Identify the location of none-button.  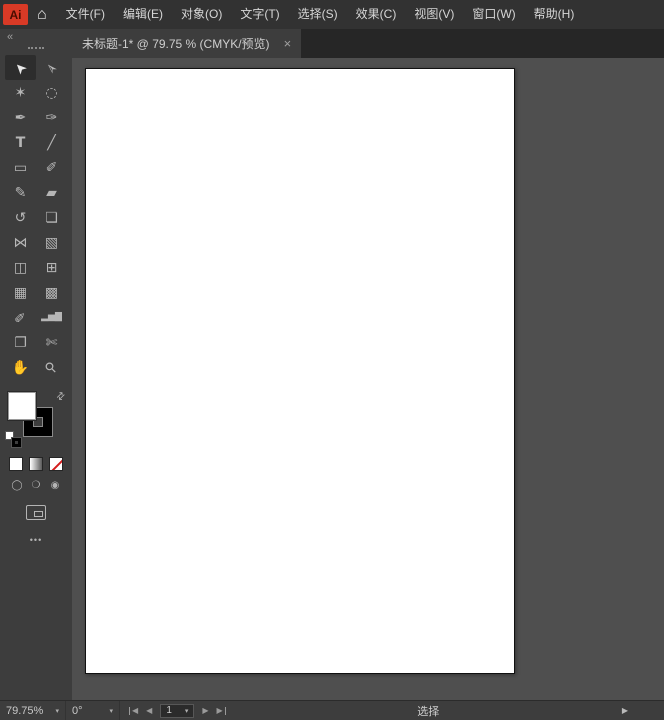
(56, 464).